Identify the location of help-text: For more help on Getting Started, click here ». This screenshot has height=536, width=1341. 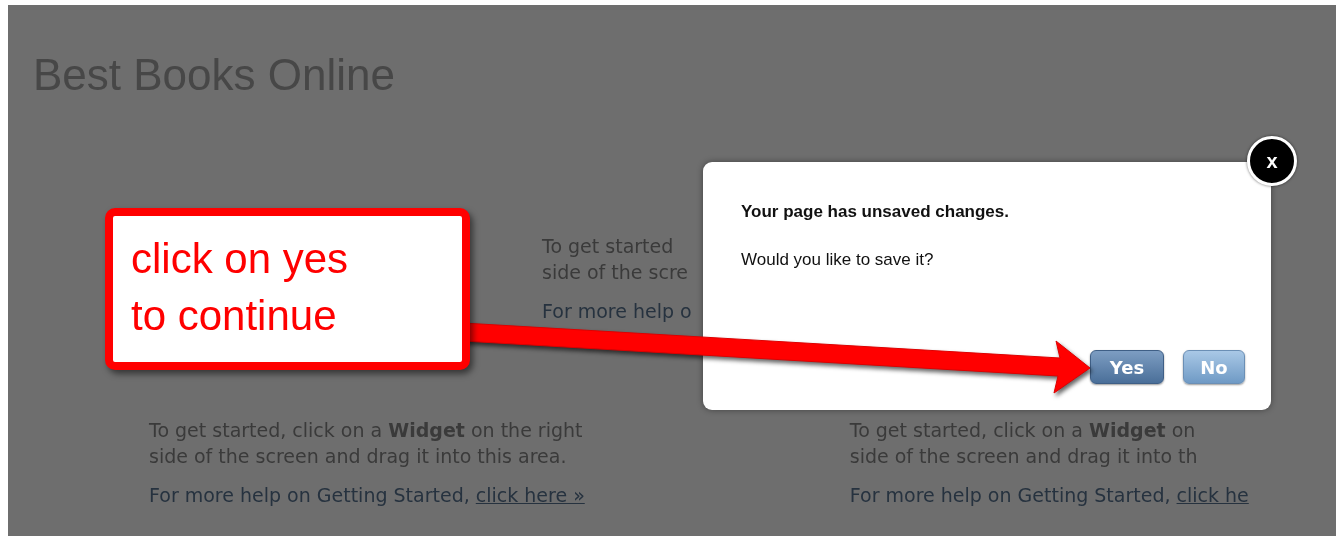
(367, 495).